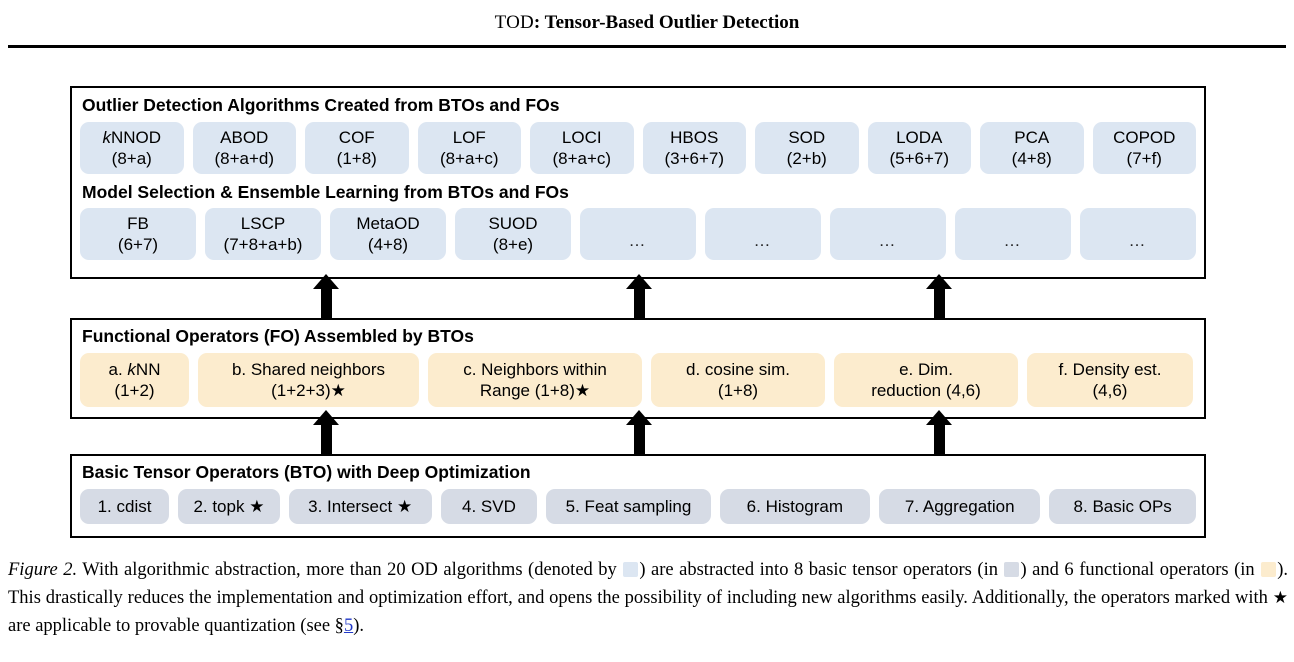 Image resolution: width=1294 pixels, height=662 pixels. I want to click on fo-chip: a. kNN (1+2), so click(134, 379).